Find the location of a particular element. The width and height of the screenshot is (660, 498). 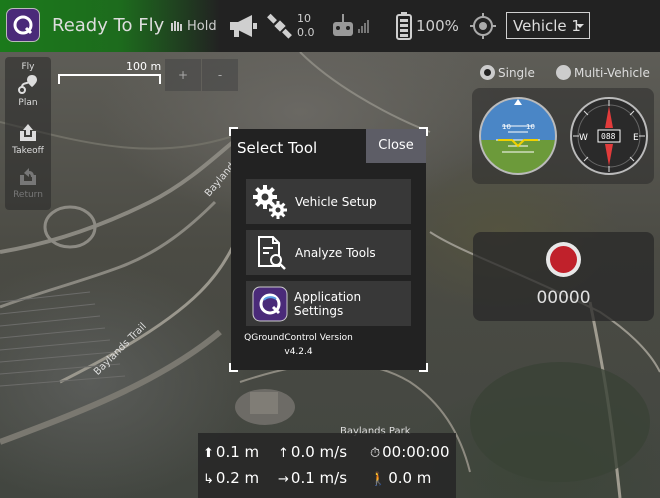

analyze-tools-label: Analyze Tools is located at coordinates (335, 252).